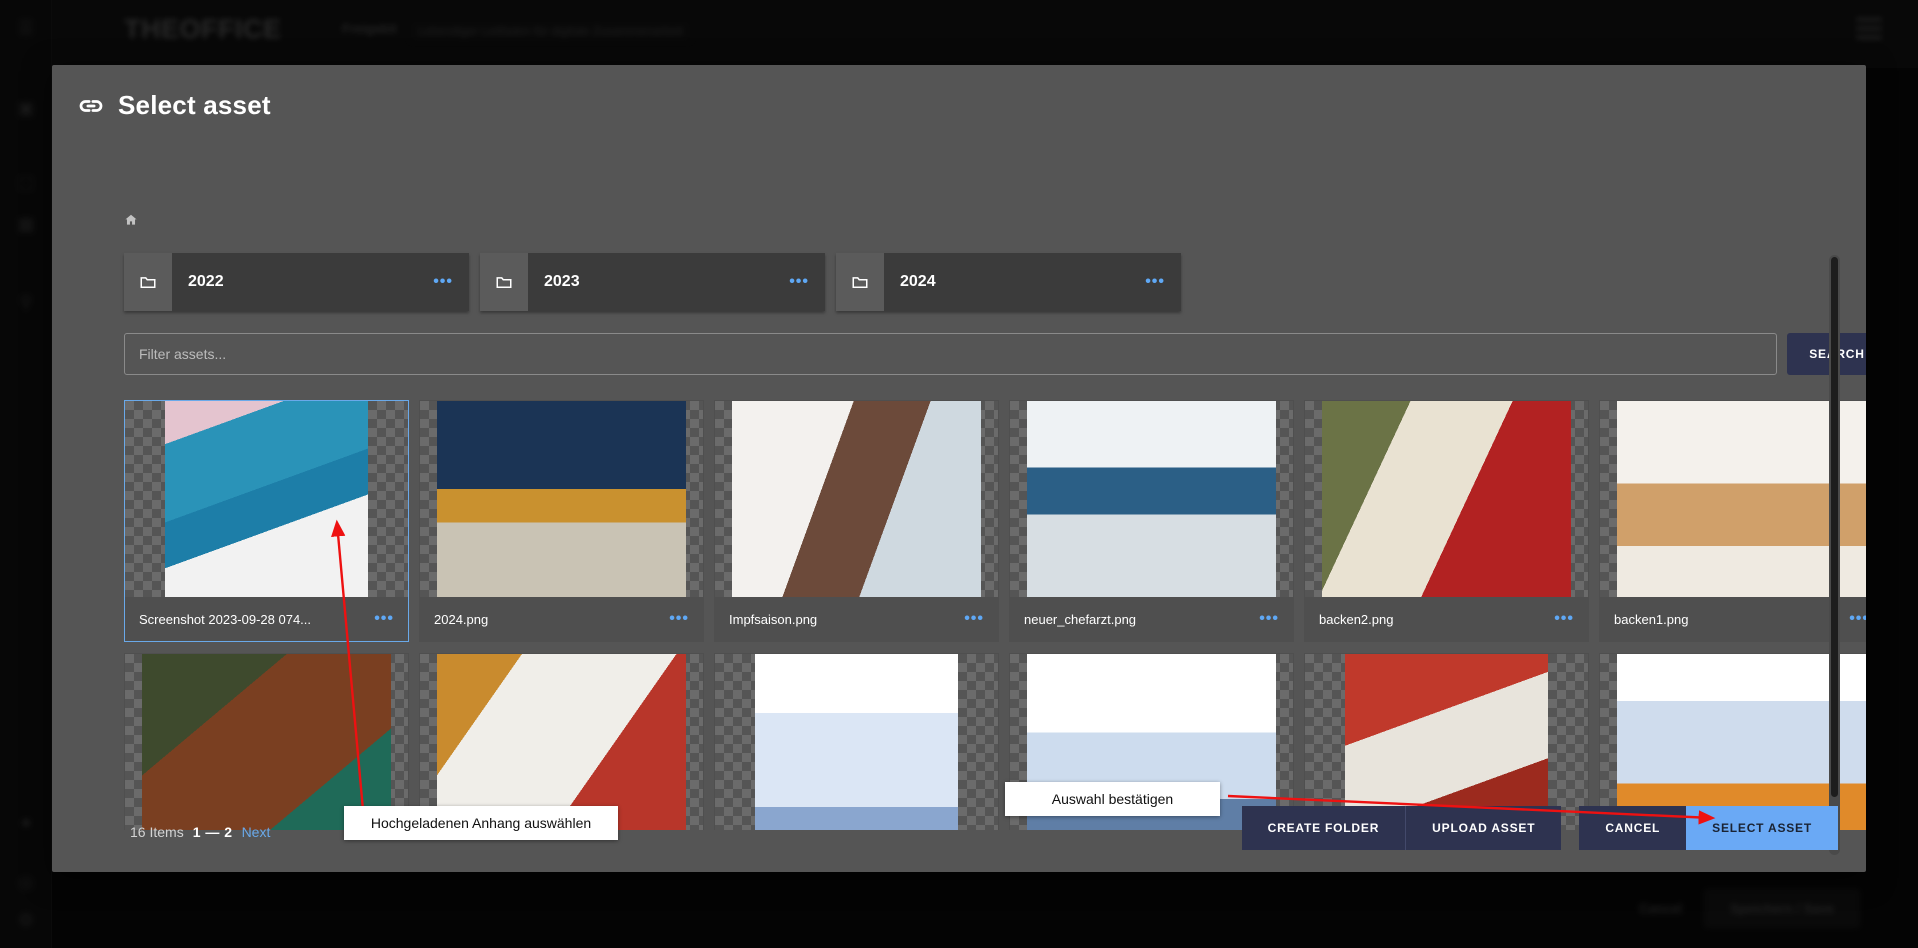 The image size is (1918, 948). I want to click on upload-asset-button: UPLOAD ASSET, so click(1483, 828).